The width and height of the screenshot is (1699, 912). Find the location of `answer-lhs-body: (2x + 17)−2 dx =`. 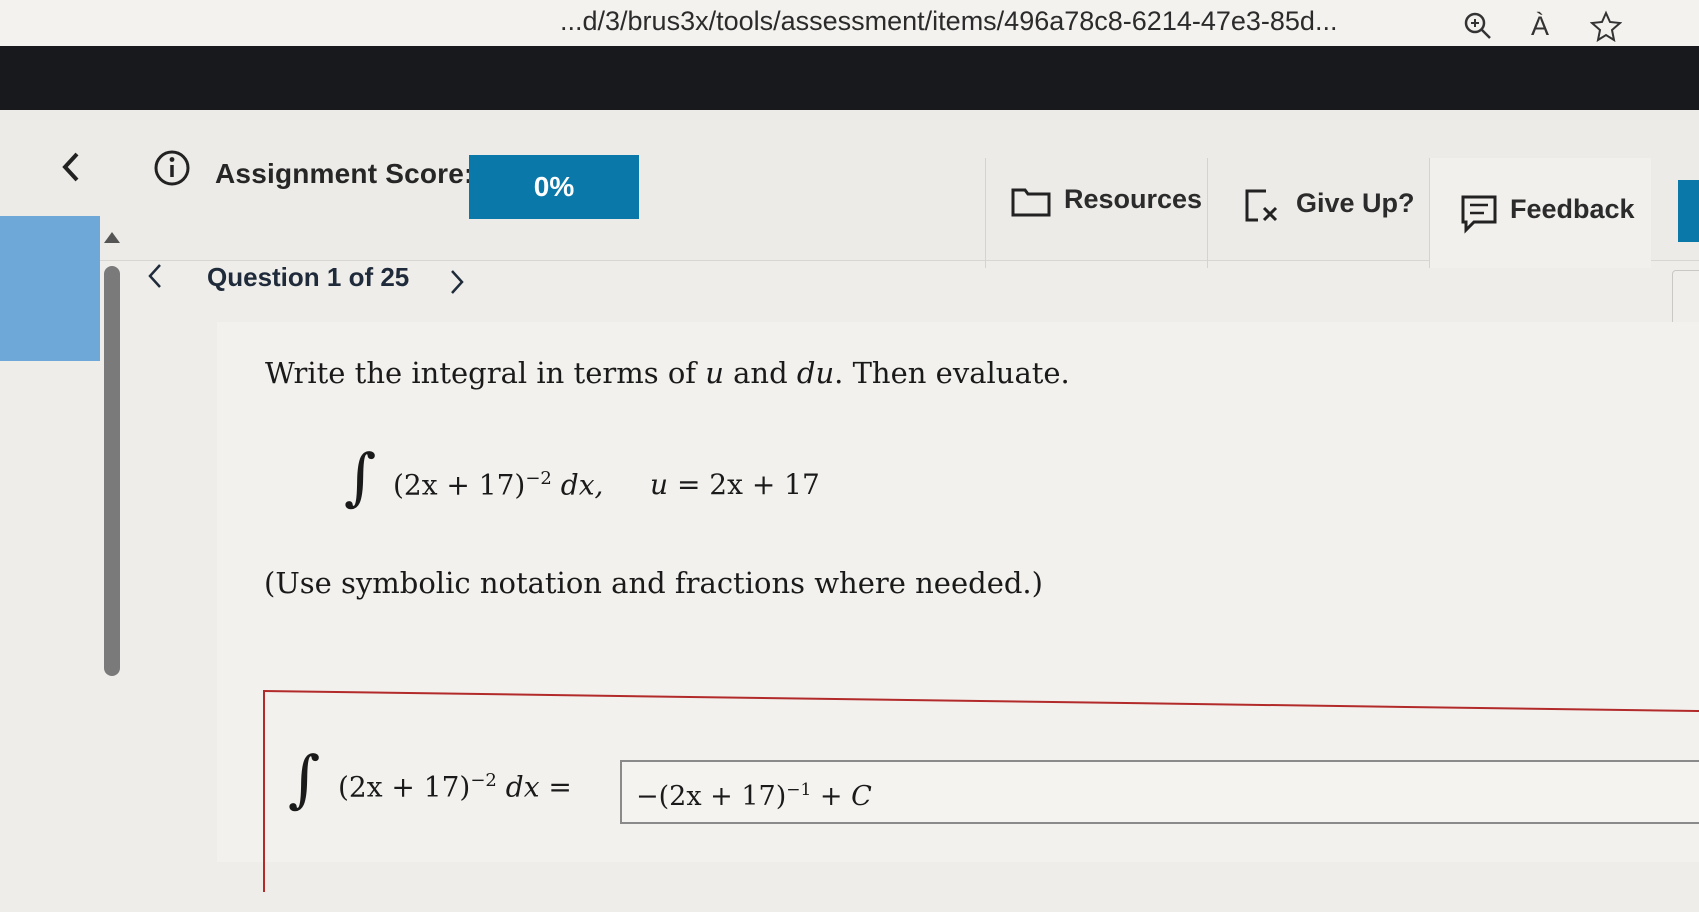

answer-lhs-body: (2x + 17)−2 dx = is located at coordinates (455, 787).